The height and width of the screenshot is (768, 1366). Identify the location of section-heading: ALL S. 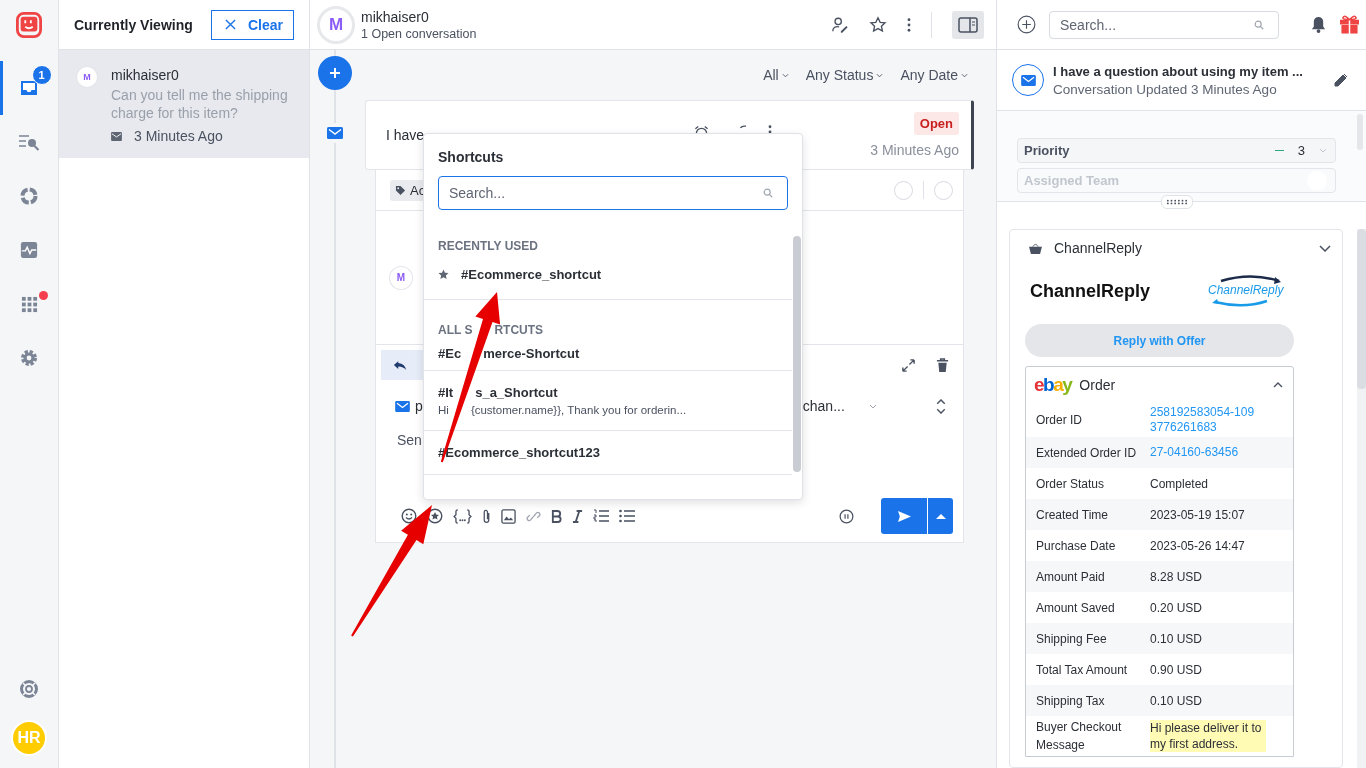
(455, 330).